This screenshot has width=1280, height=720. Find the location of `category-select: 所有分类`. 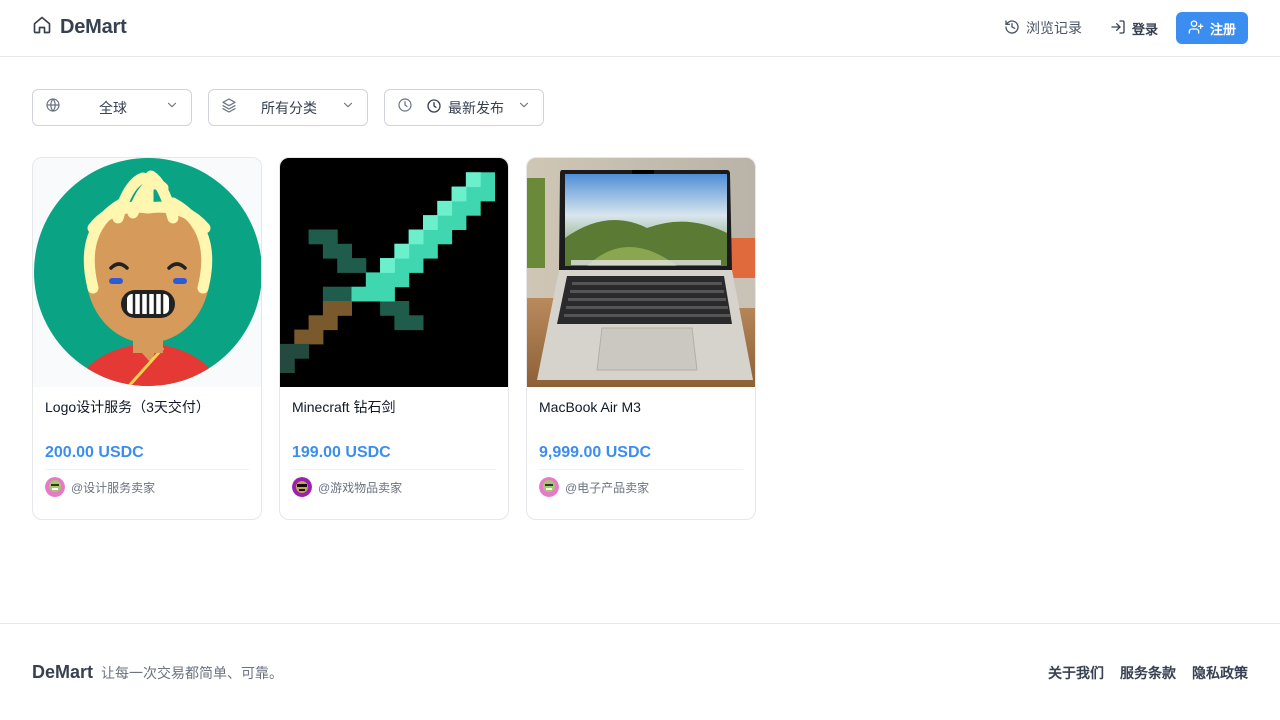

category-select: 所有分类 is located at coordinates (288, 107).